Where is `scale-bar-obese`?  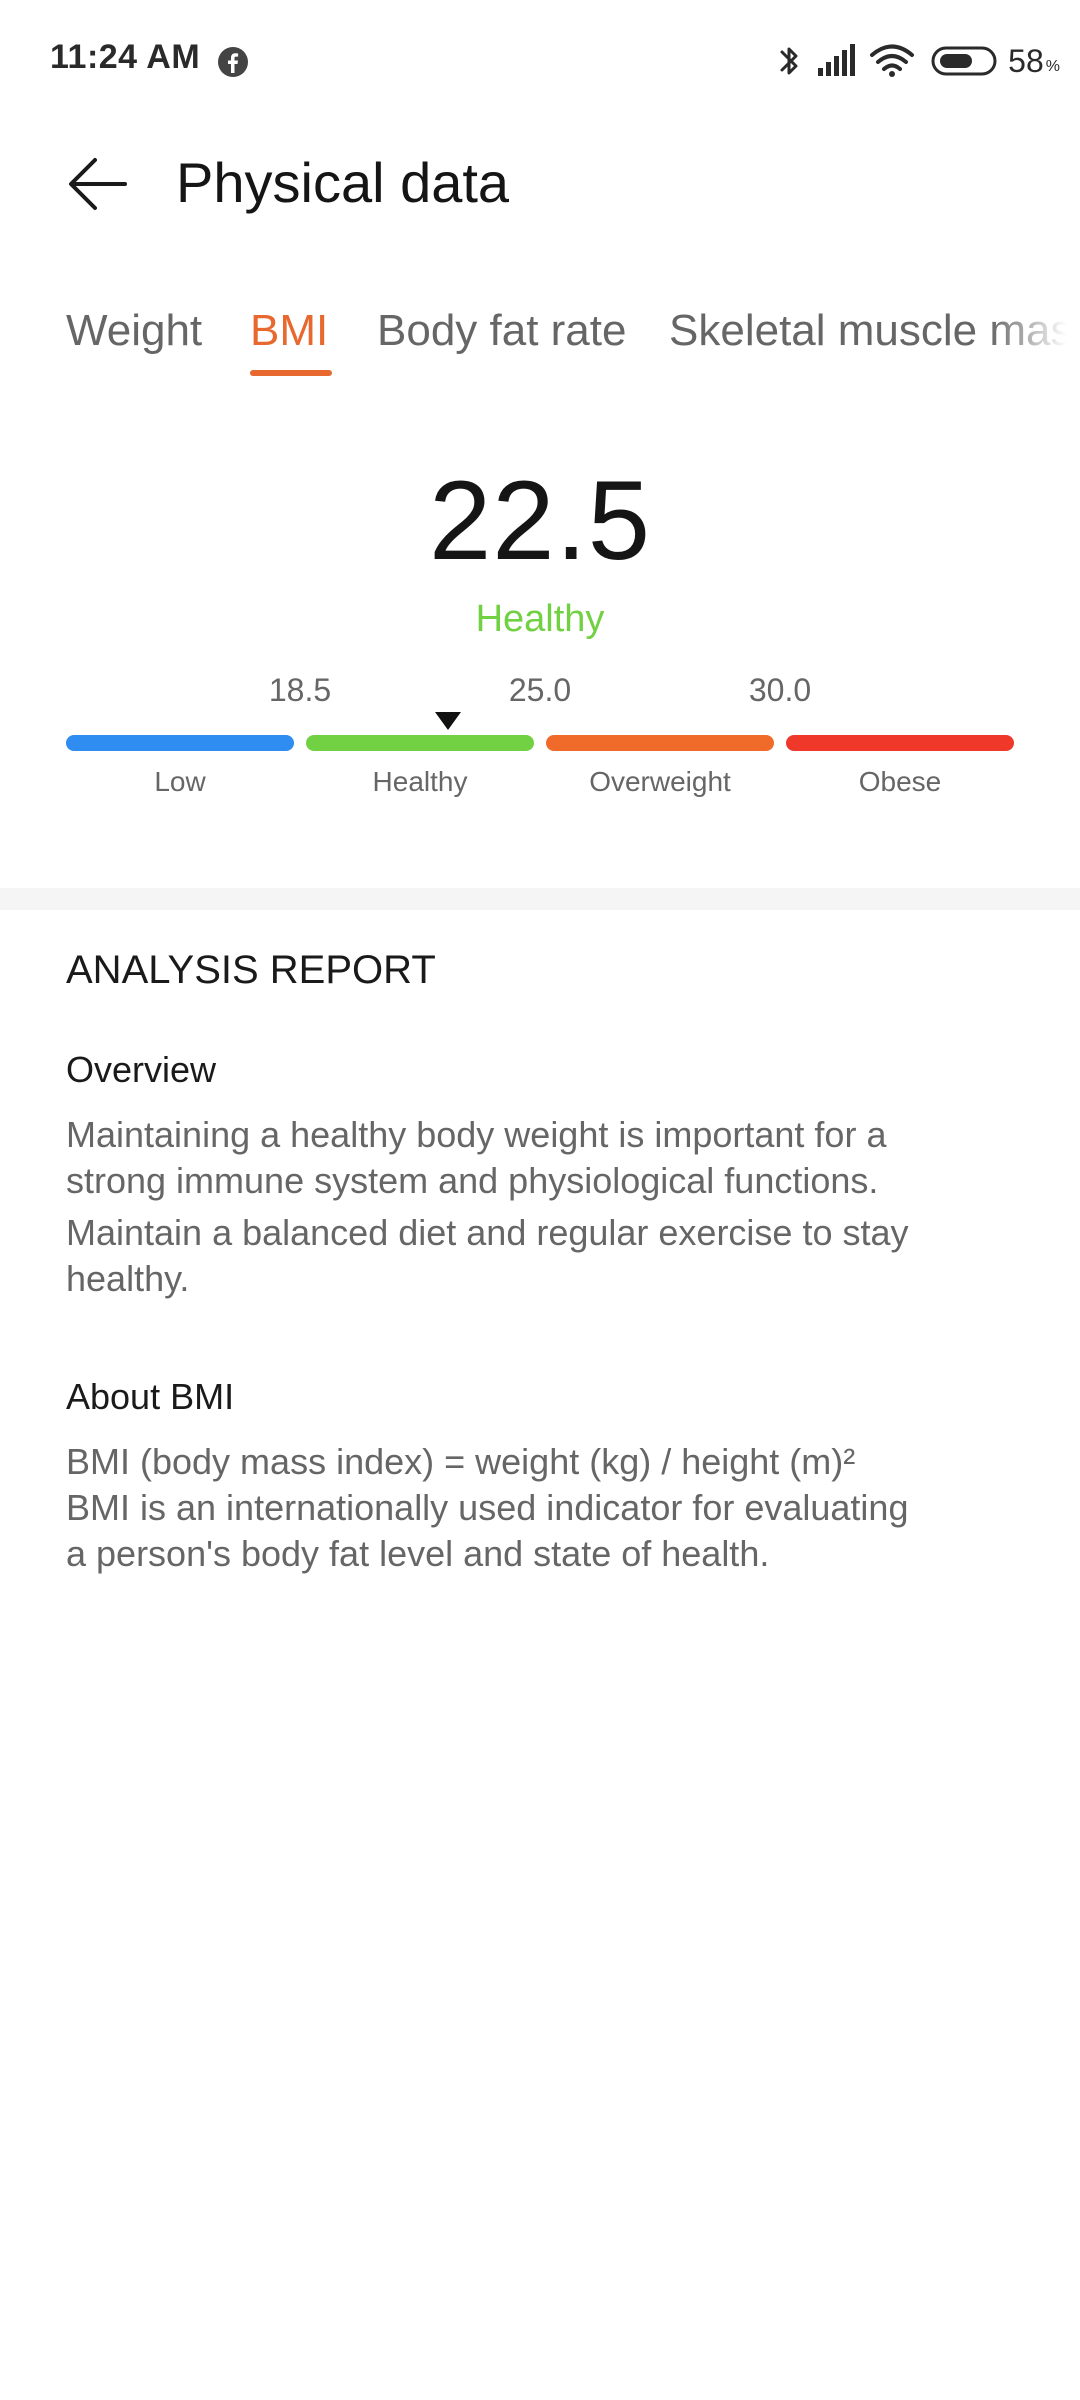
scale-bar-obese is located at coordinates (900, 743).